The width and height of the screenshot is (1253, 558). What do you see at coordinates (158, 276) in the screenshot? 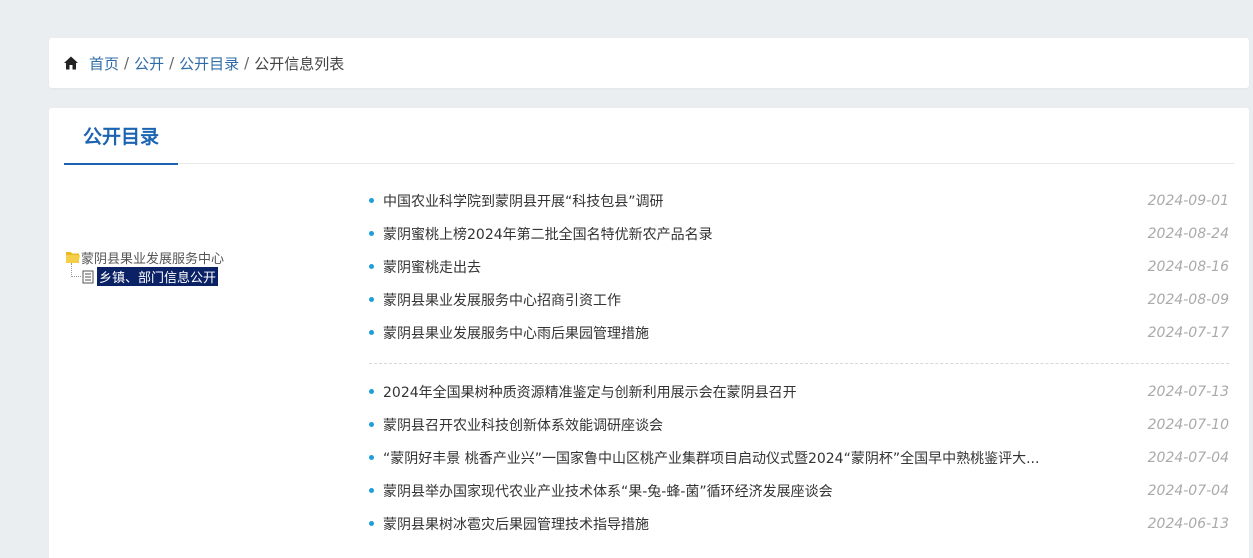
I see `tree-node-label-selected: 乡镇、部门信息公开` at bounding box center [158, 276].